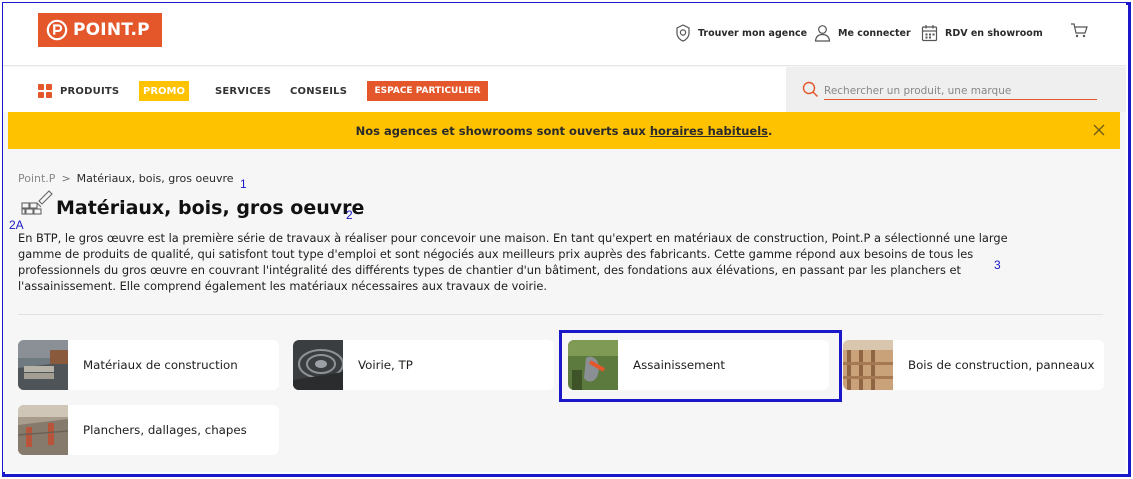  Describe the element at coordinates (564, 34) in the screenshot. I see `top-header: POINT.P Trouver mon agence Me connecter` at that location.